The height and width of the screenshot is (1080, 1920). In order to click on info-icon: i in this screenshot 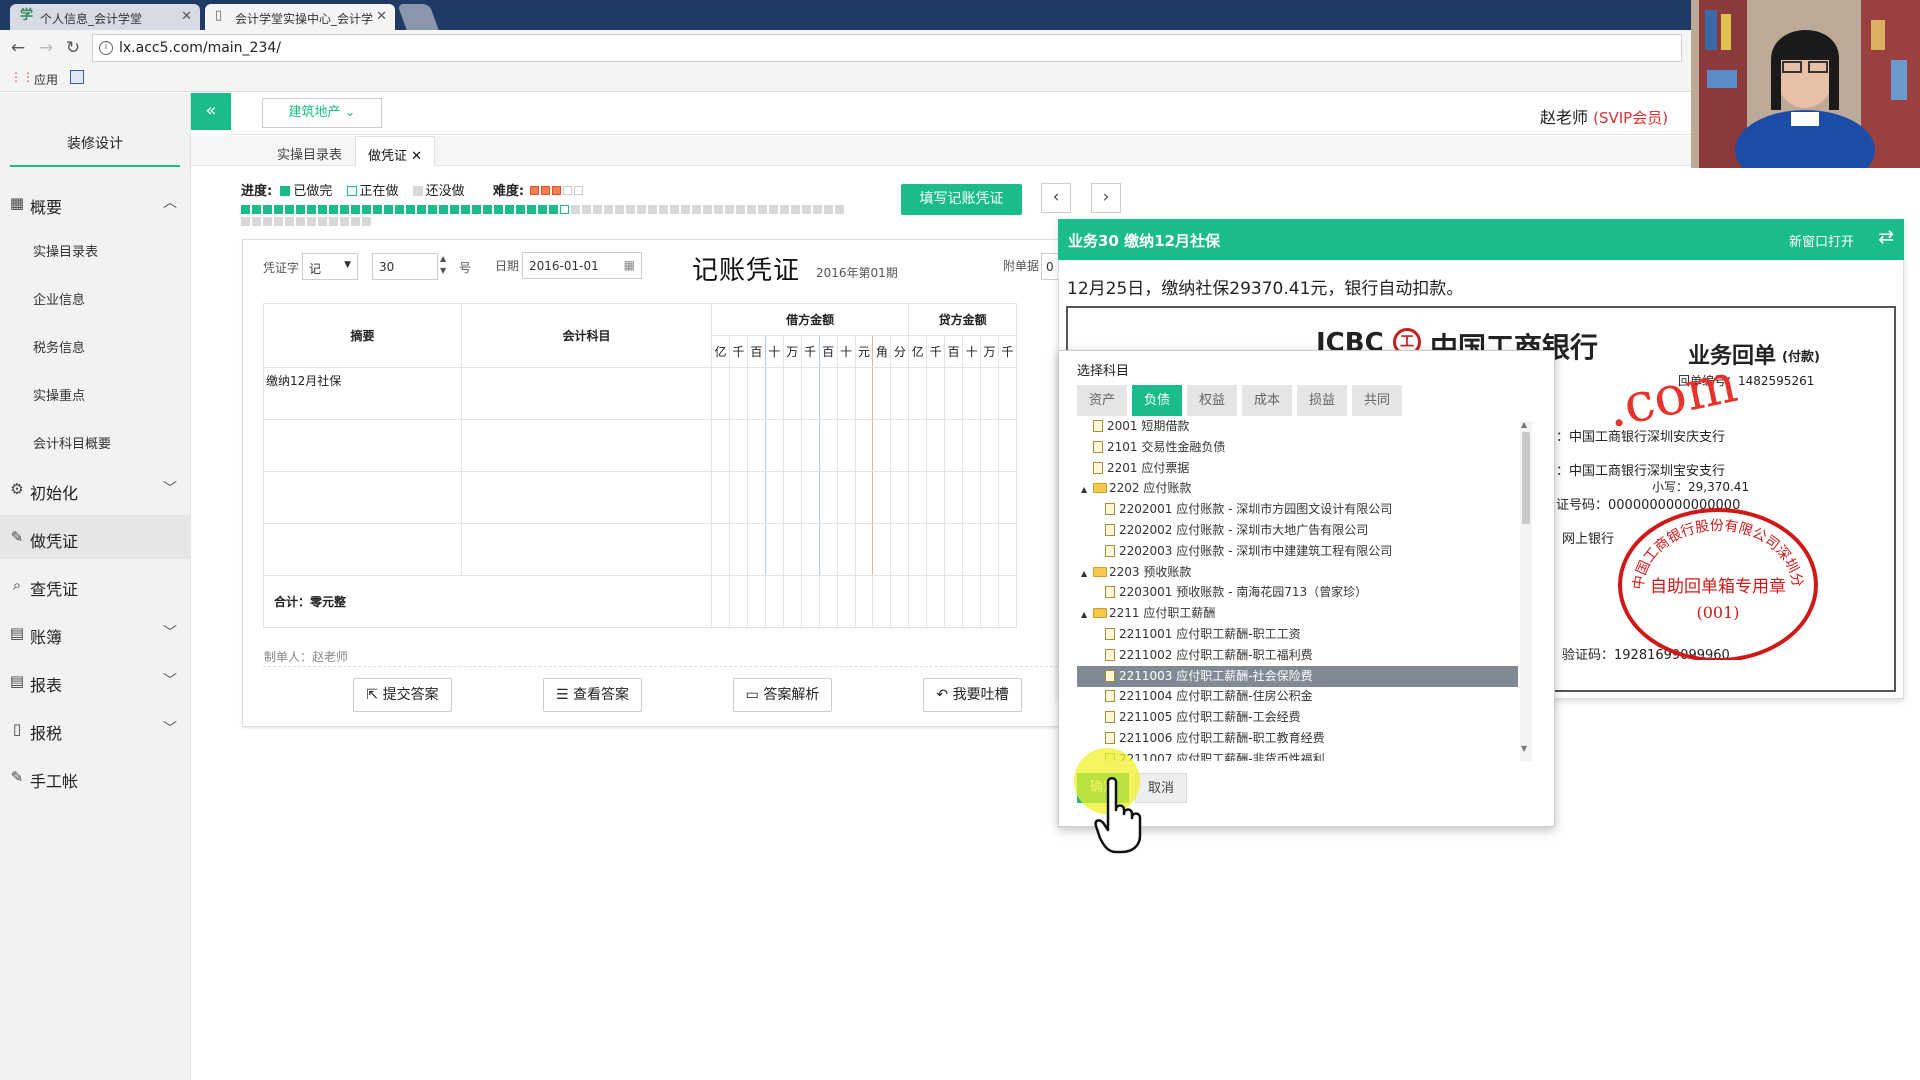, I will do `click(106, 48)`.